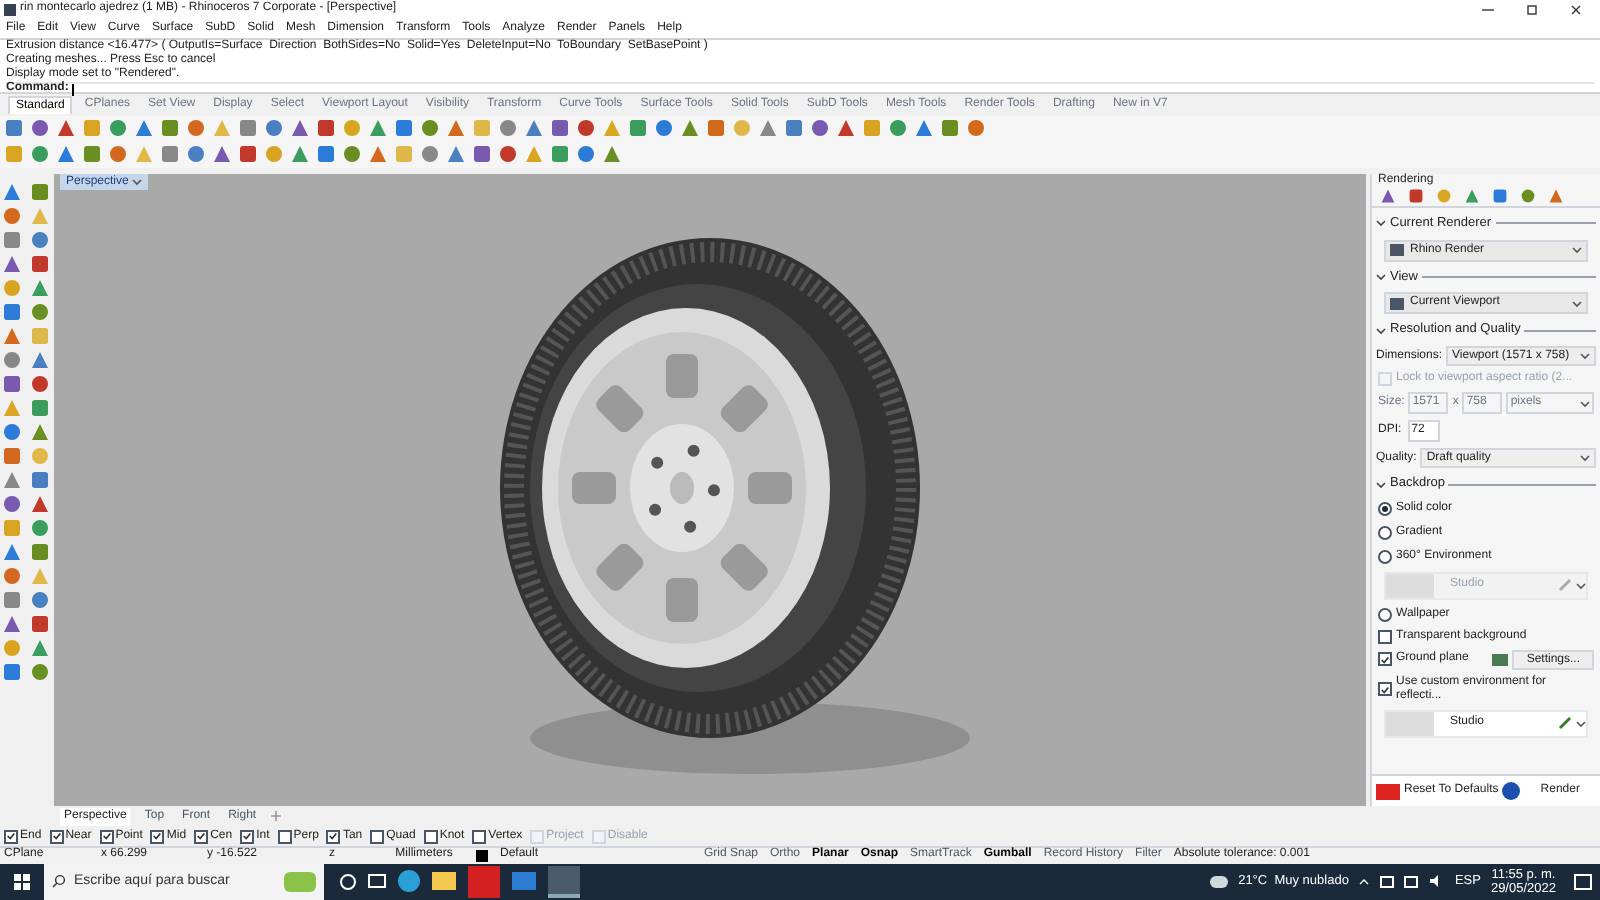 The width and height of the screenshot is (1600, 900). I want to click on chevron-up-icon, so click(1364, 881).